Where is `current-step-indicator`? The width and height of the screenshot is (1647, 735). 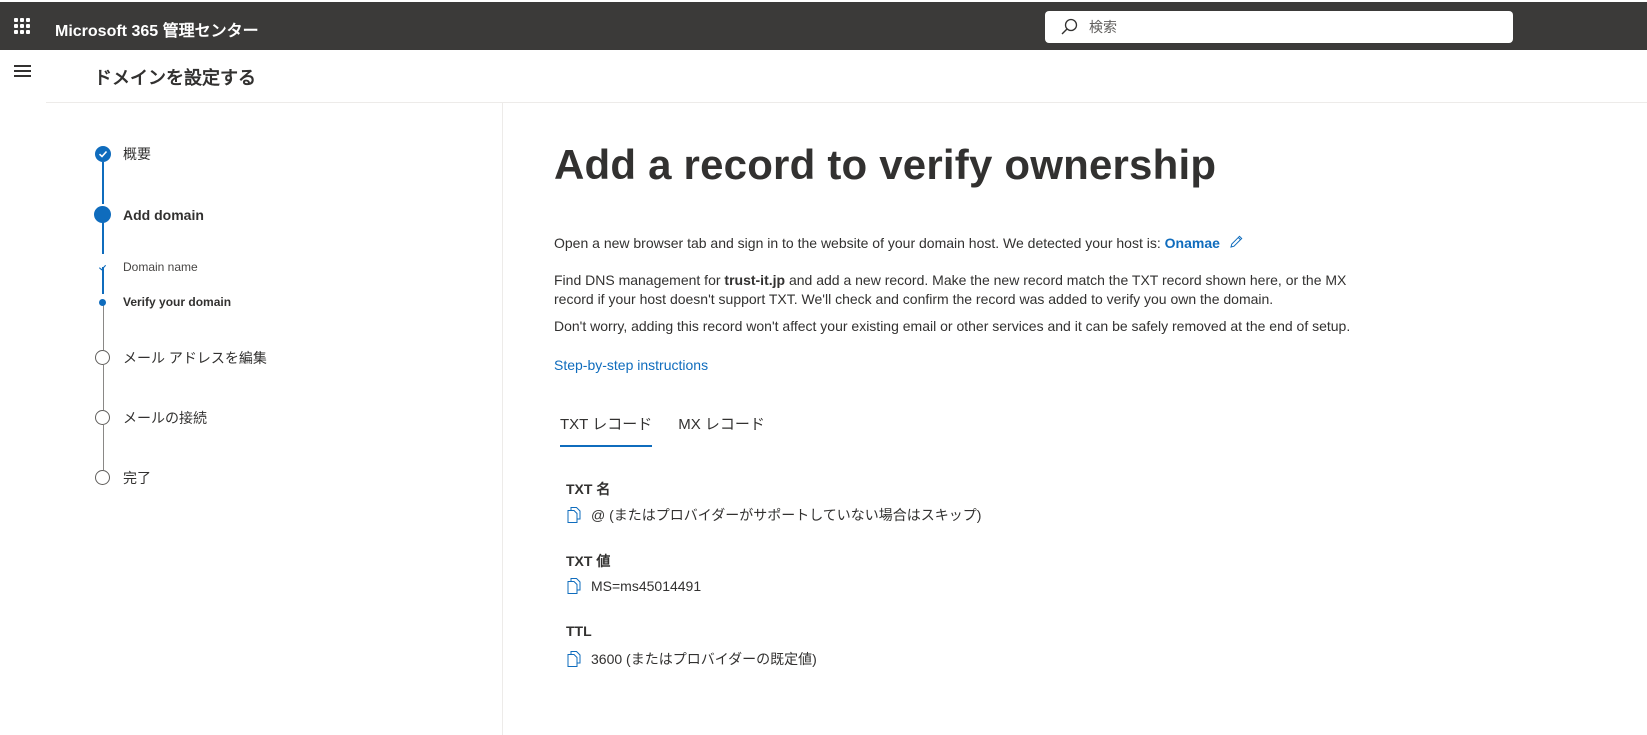 current-step-indicator is located at coordinates (102, 214).